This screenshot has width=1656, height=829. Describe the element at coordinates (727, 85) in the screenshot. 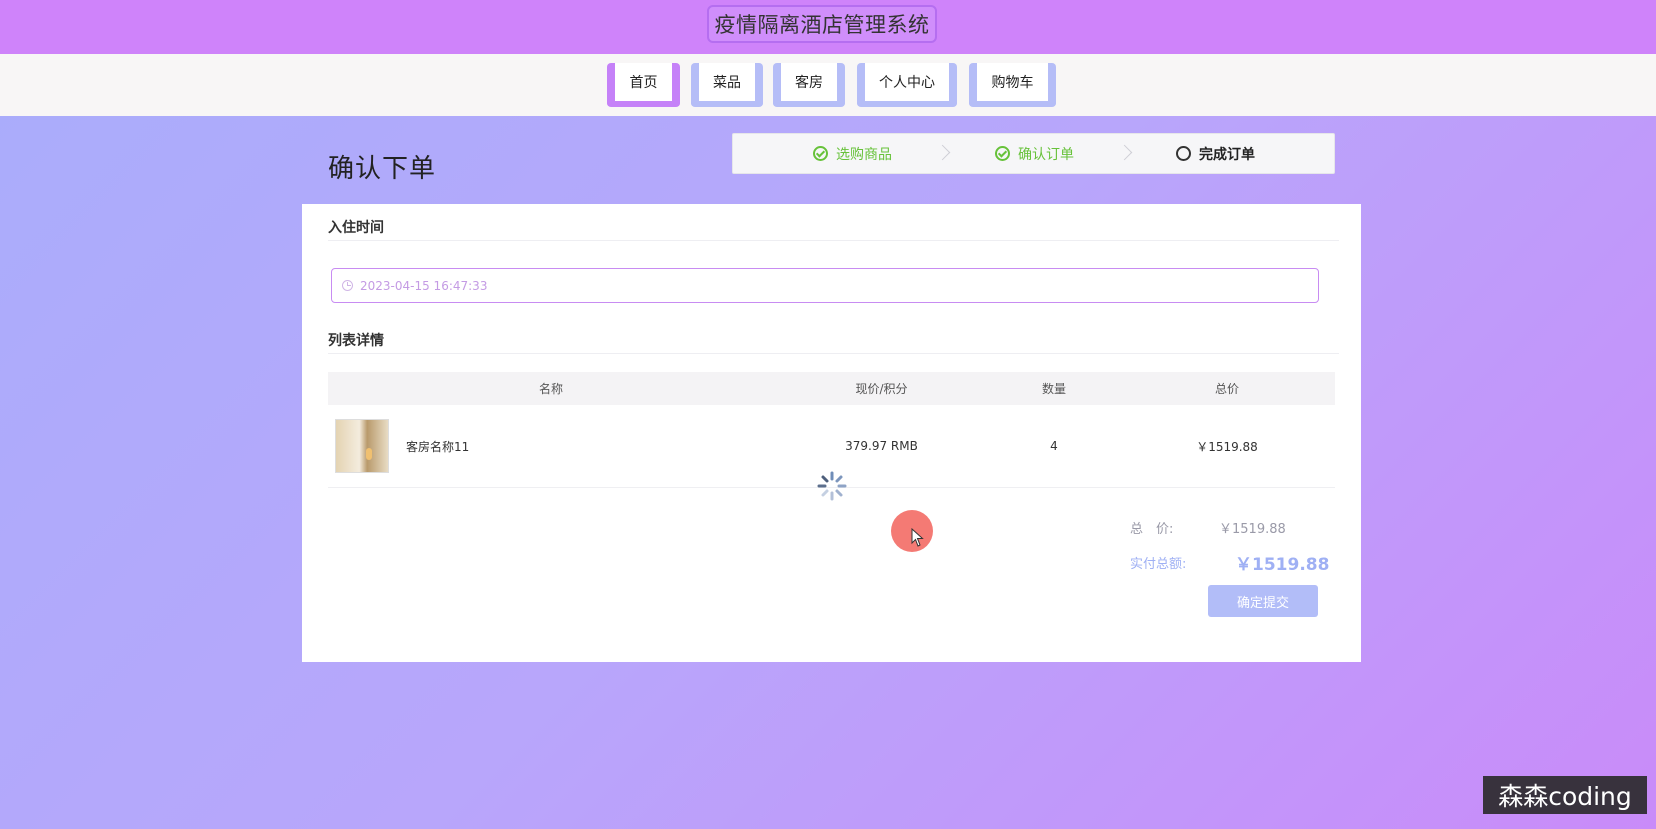

I see `nav-item-dishes: 菜品` at that location.